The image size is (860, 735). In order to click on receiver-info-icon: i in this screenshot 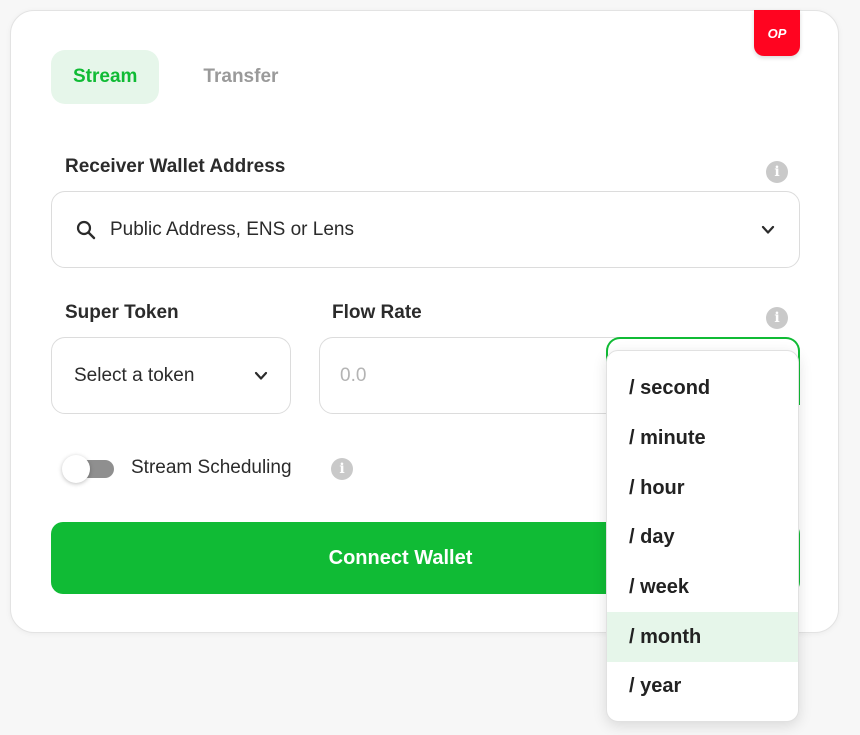, I will do `click(777, 172)`.